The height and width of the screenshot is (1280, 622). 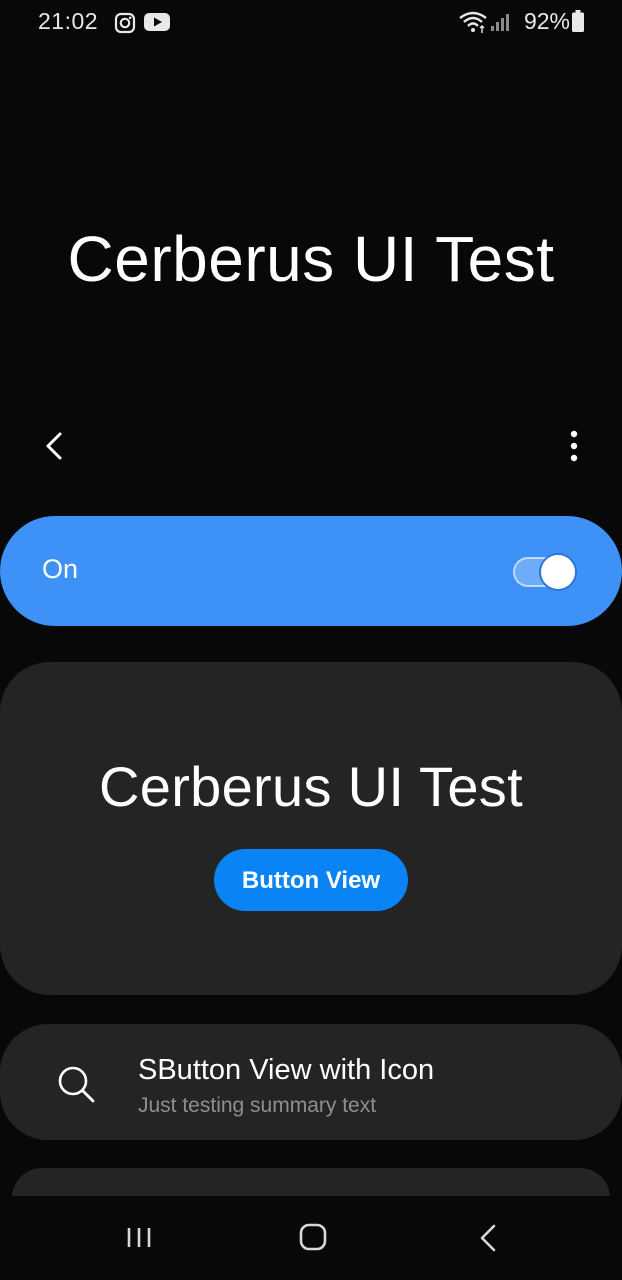 What do you see at coordinates (125, 25) in the screenshot?
I see `instagram-icon` at bounding box center [125, 25].